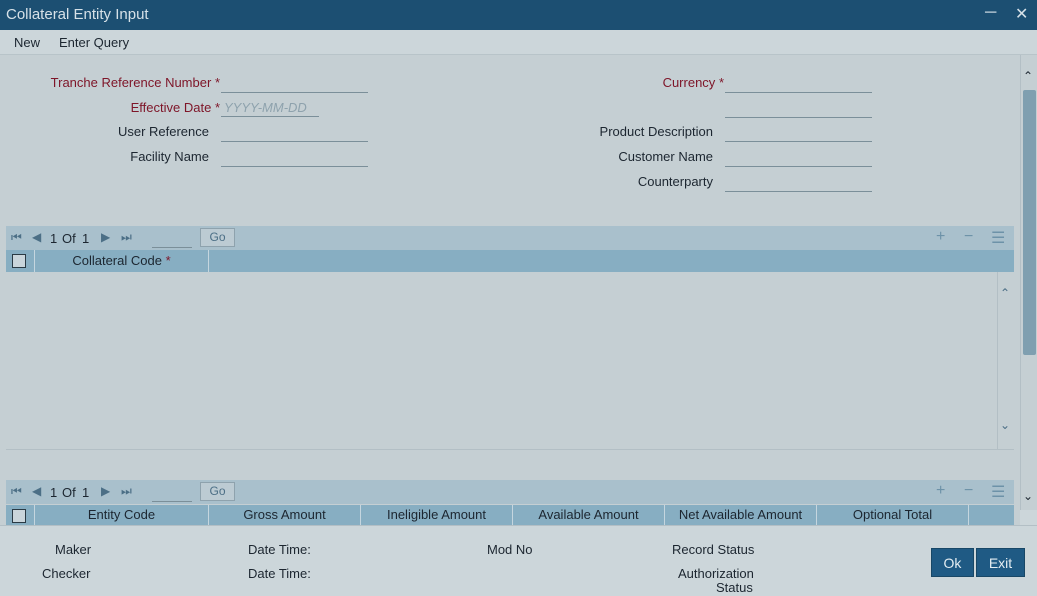 This screenshot has width=1037, height=596. I want to click on collateral-grid-header: Collateral Code *, so click(510, 261).